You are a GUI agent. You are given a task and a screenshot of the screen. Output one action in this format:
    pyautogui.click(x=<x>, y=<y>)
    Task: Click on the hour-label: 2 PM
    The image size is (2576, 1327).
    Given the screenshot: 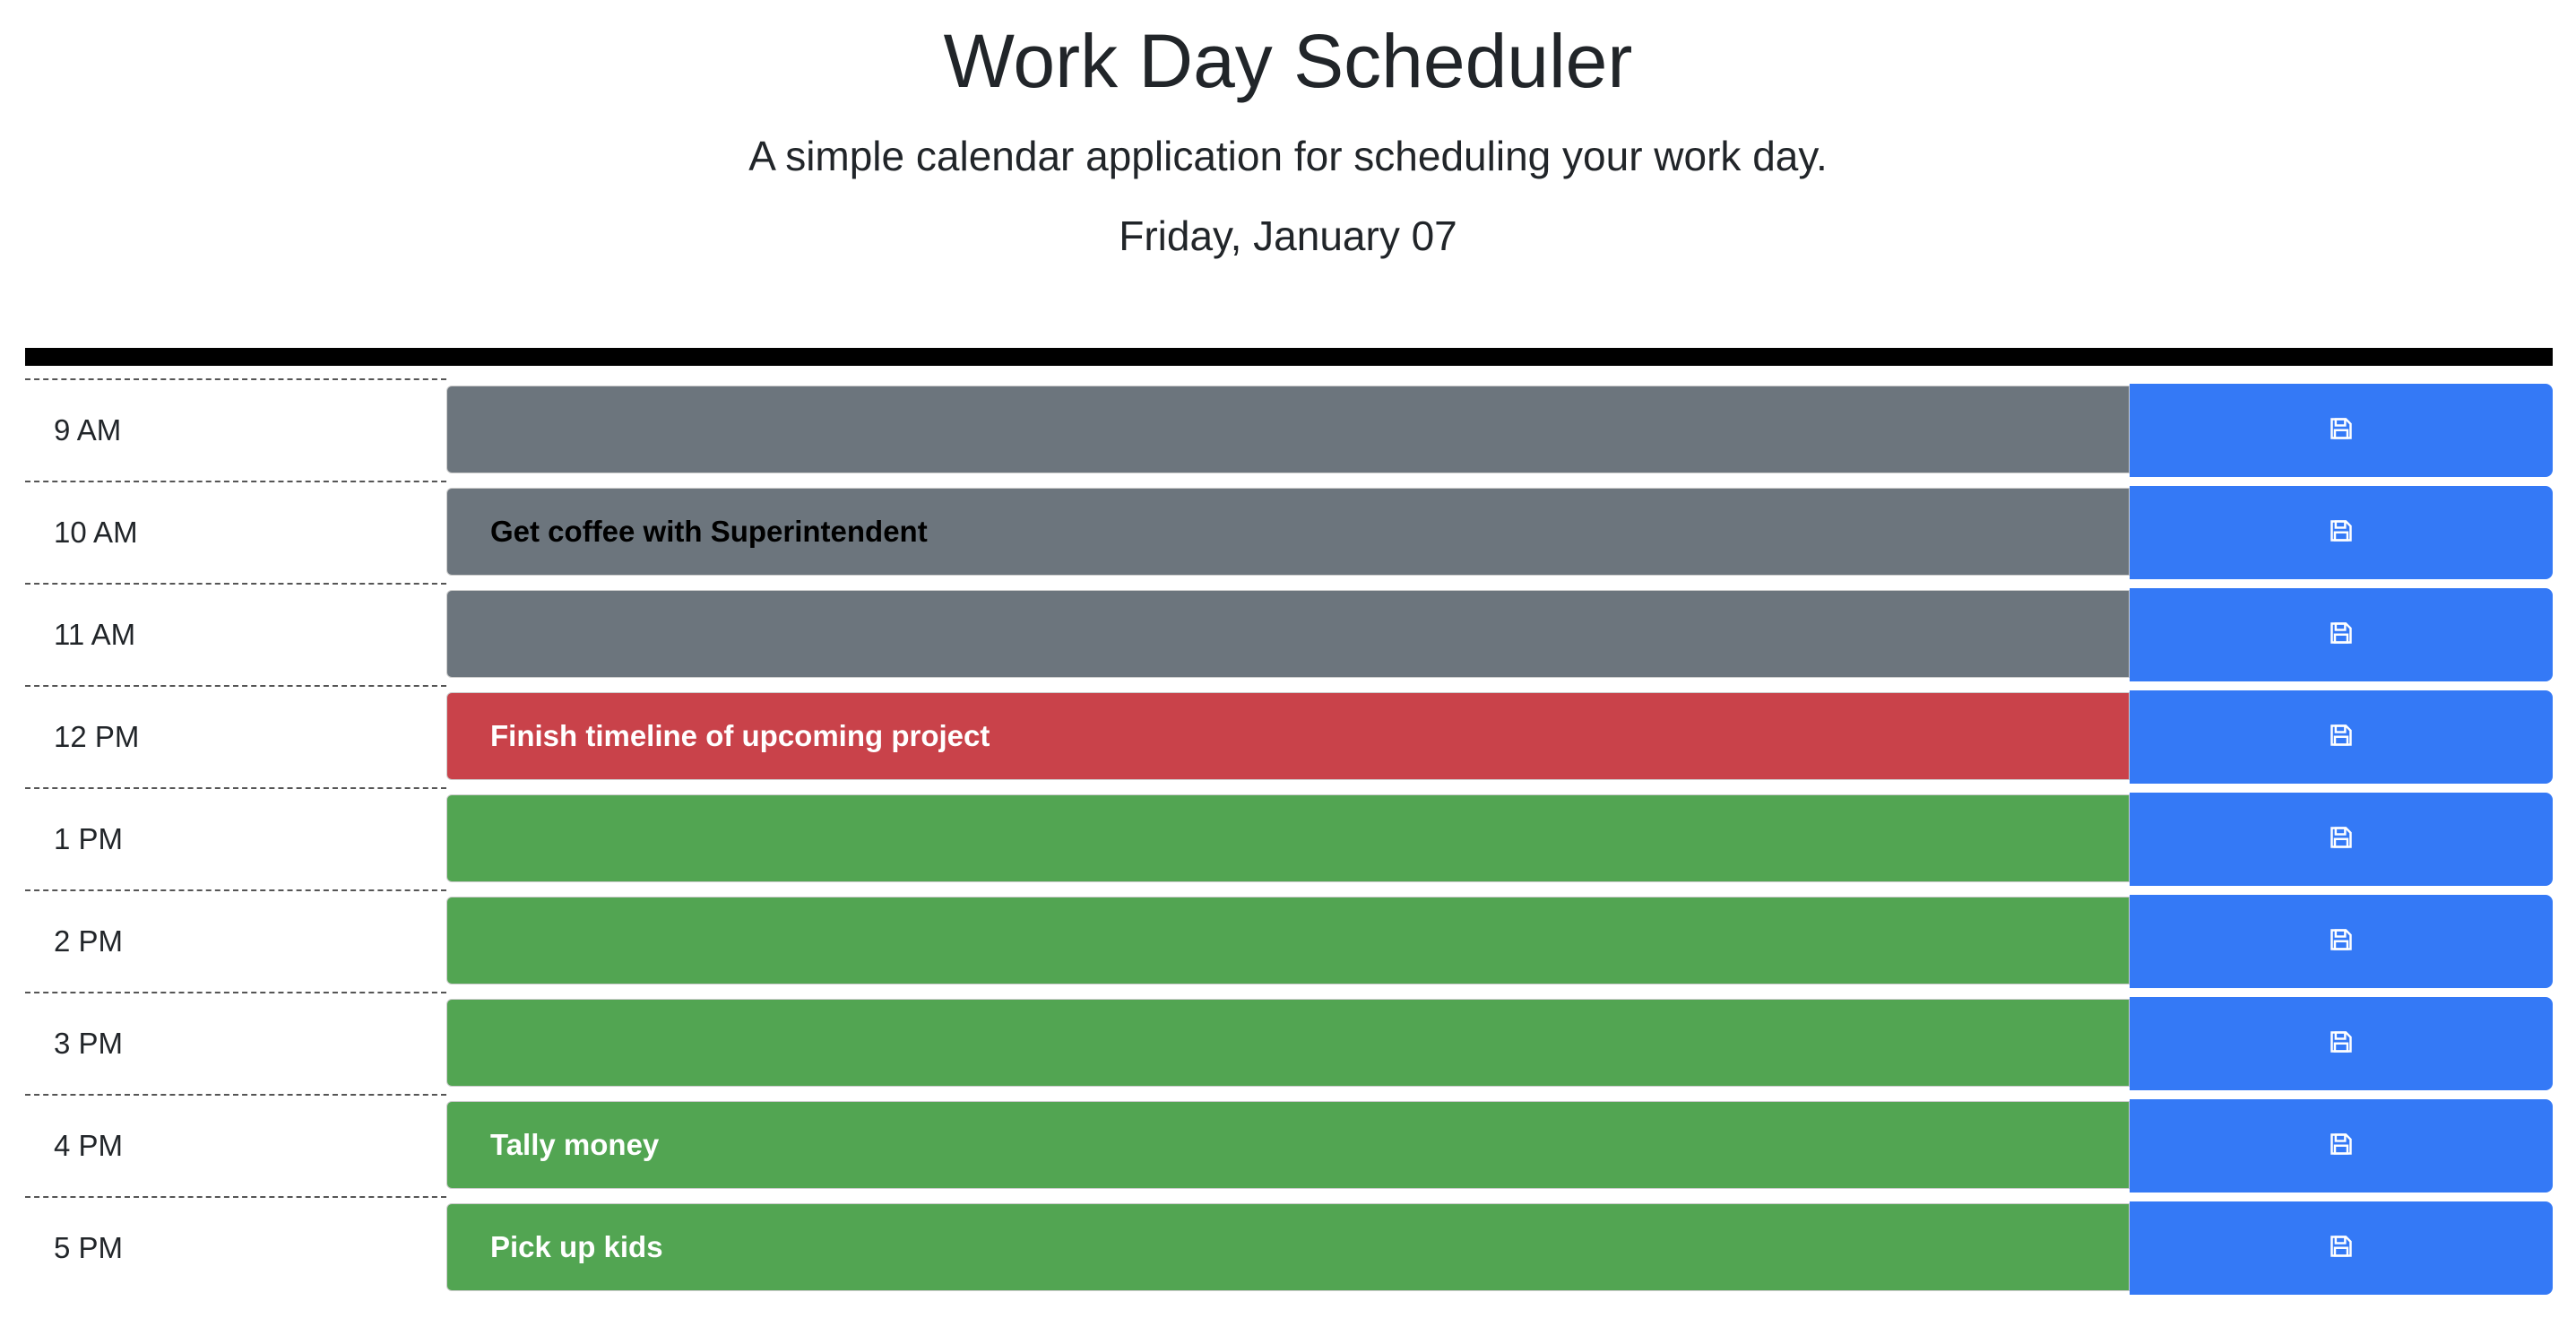 What is the action you would take?
    pyautogui.click(x=235, y=941)
    